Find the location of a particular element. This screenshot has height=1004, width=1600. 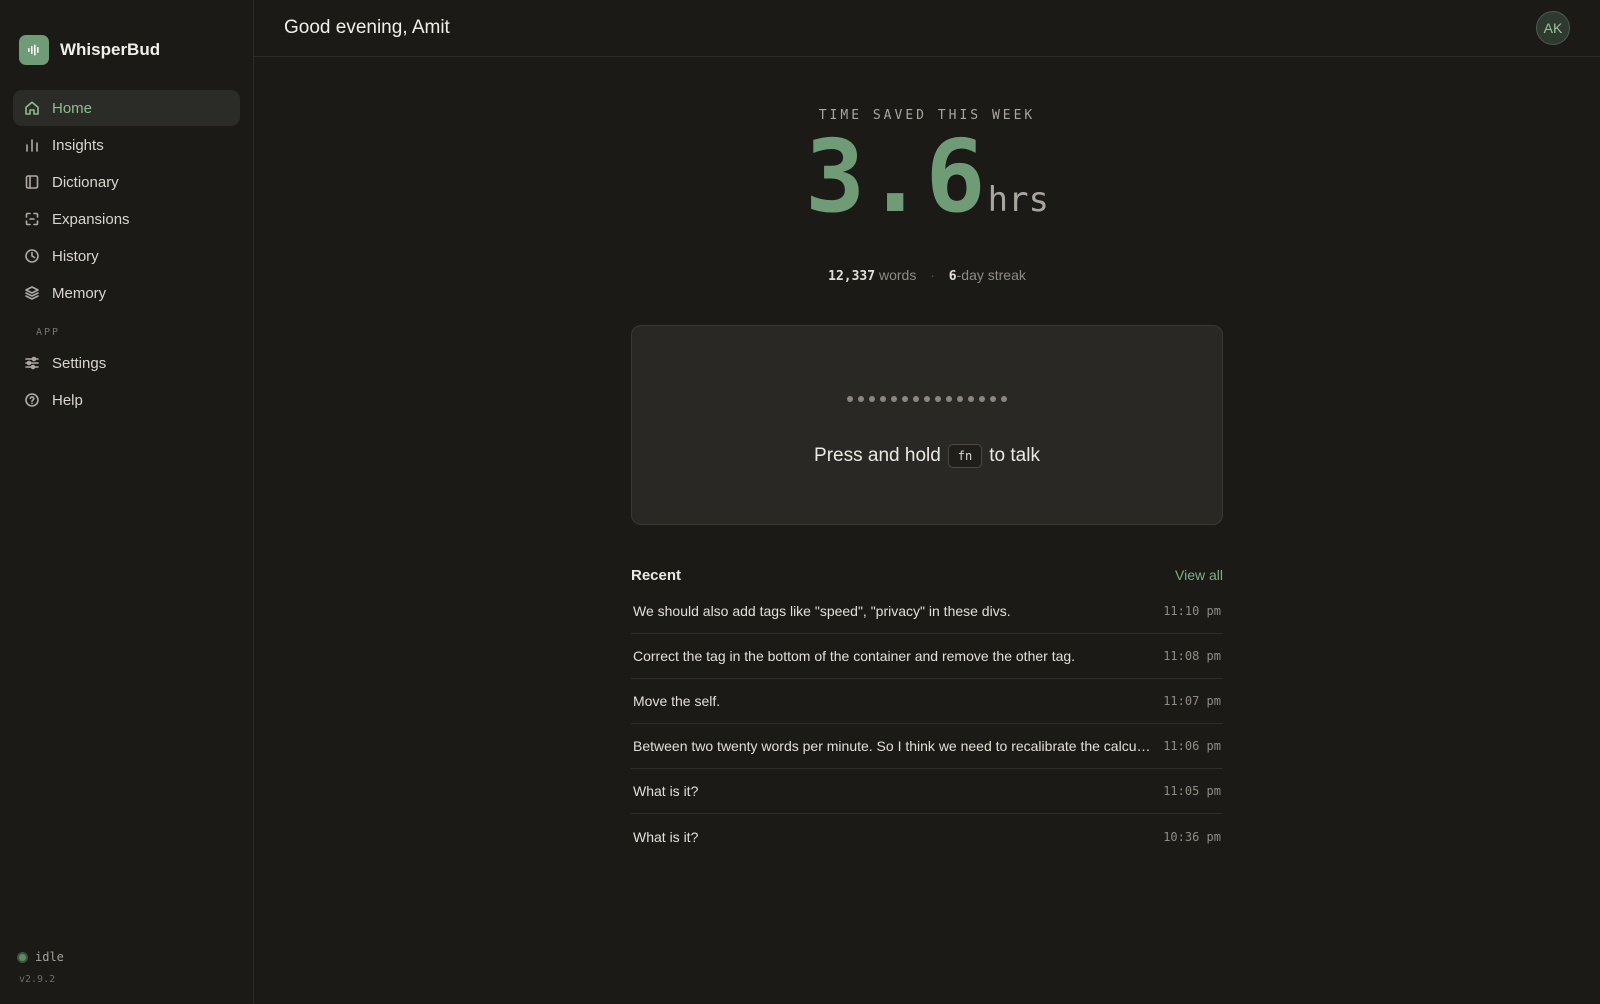

stat-summary: 12,337 words · 6-day streak is located at coordinates (927, 275).